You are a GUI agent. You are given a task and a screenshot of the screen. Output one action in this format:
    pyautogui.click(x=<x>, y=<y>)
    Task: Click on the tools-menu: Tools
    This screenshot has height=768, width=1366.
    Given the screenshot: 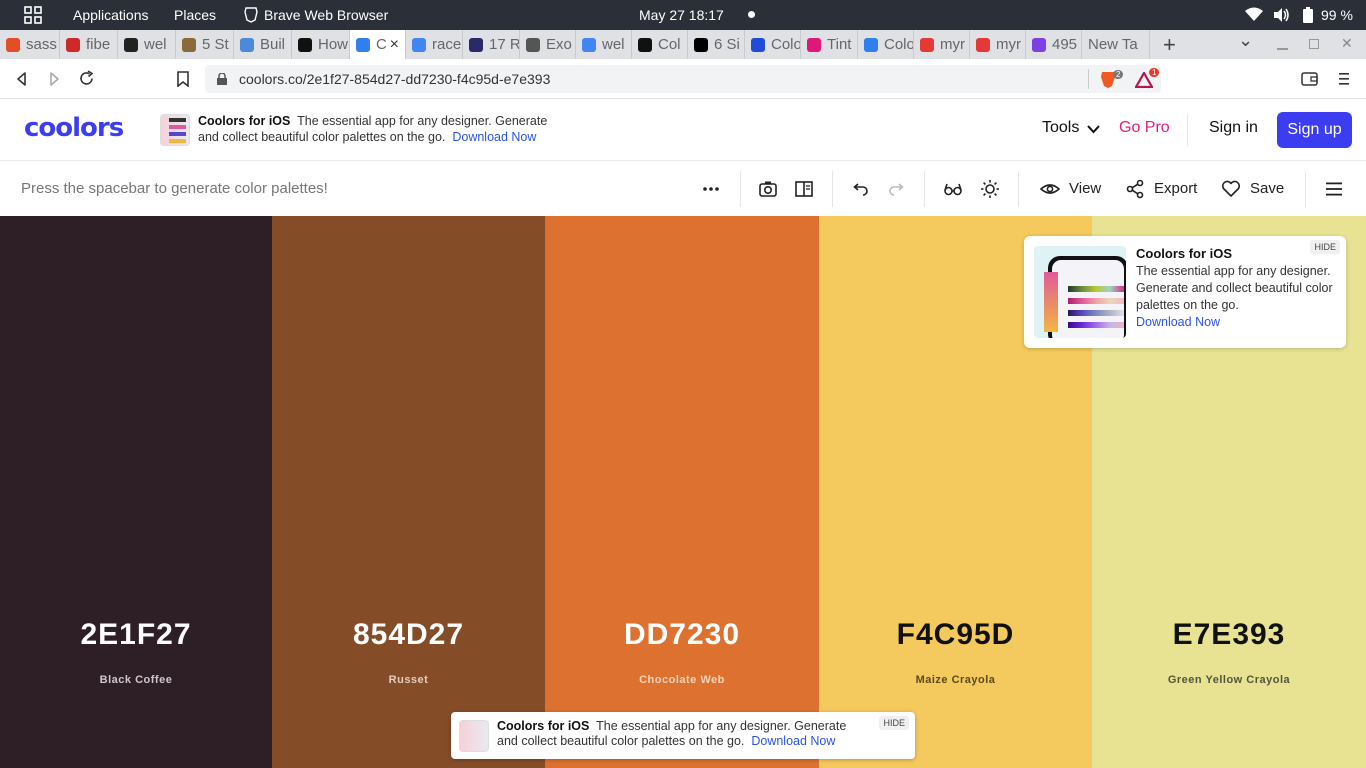 What is the action you would take?
    pyautogui.click(x=1060, y=128)
    